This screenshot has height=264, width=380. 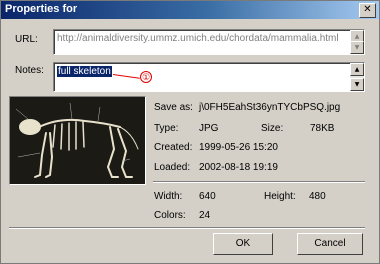 What do you see at coordinates (168, 196) in the screenshot?
I see `width-label: Width:` at bounding box center [168, 196].